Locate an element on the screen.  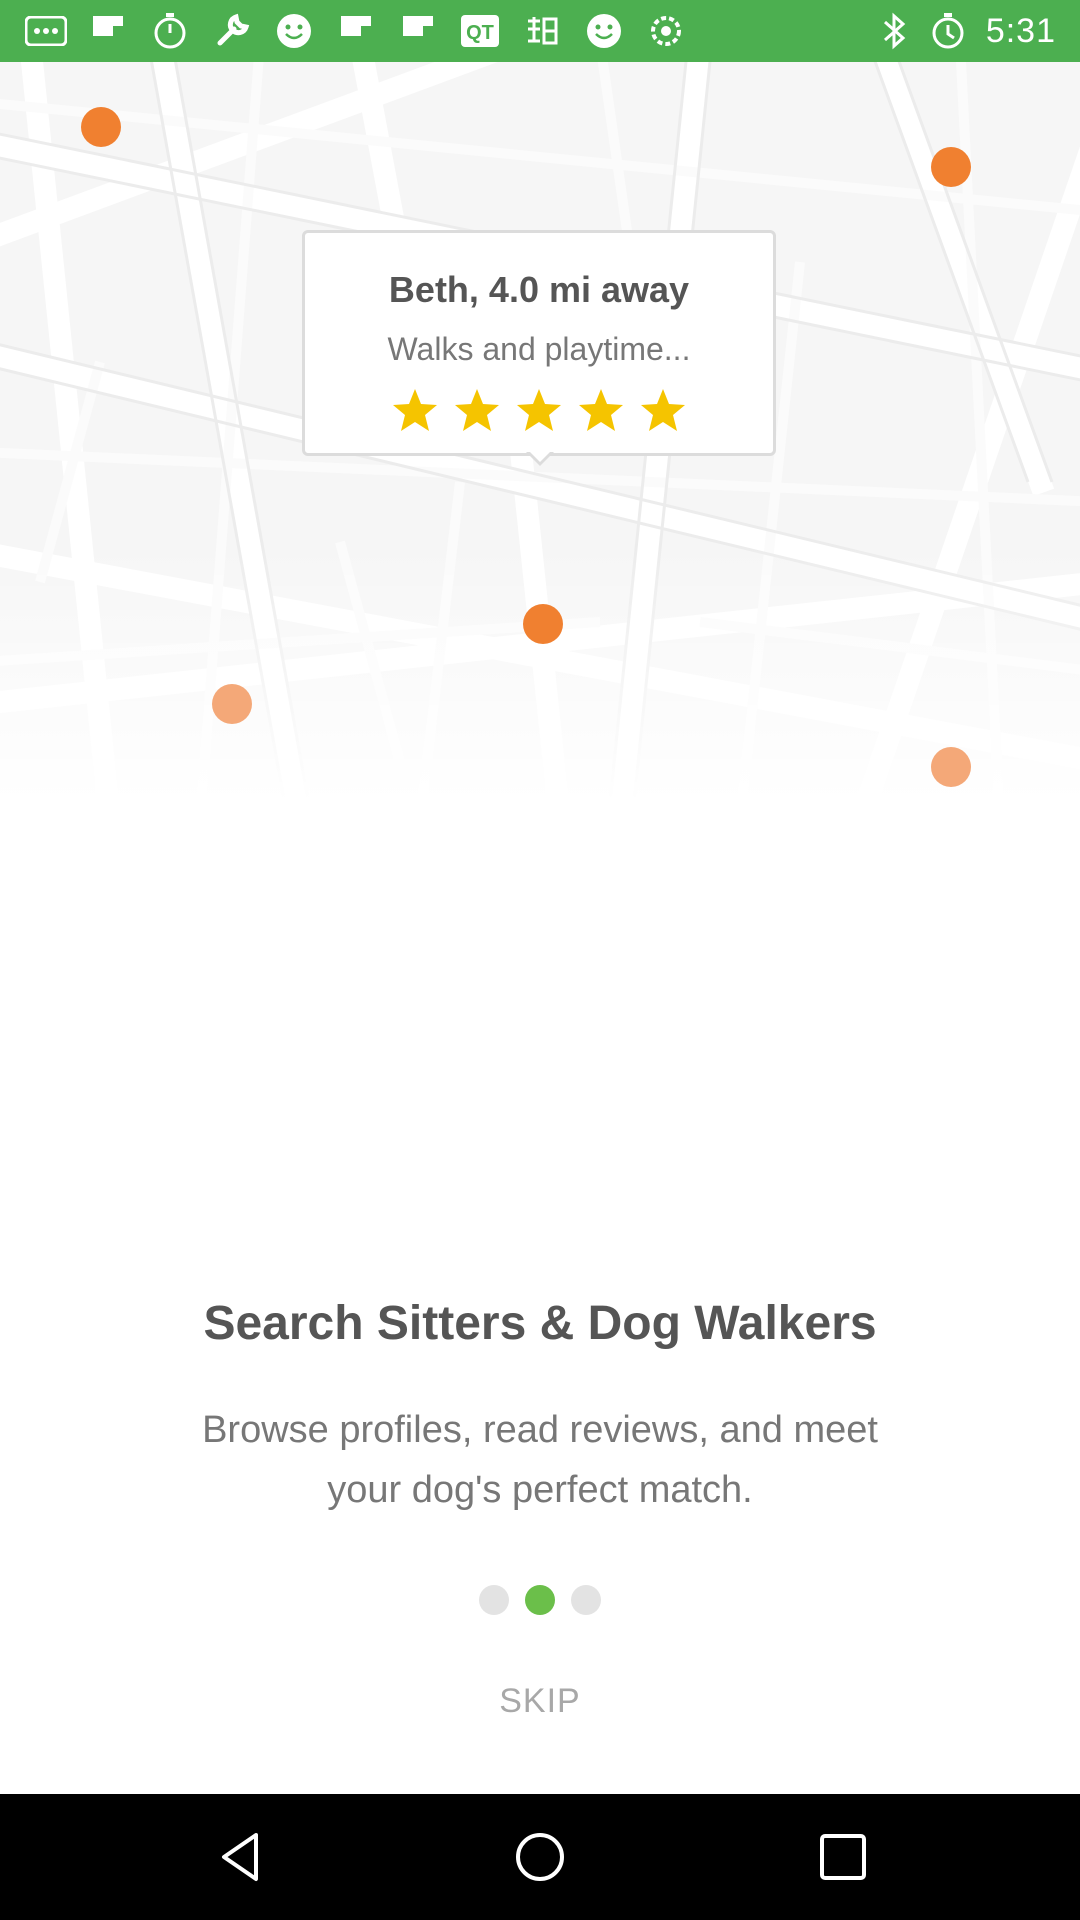
star-rating is located at coordinates (539, 411).